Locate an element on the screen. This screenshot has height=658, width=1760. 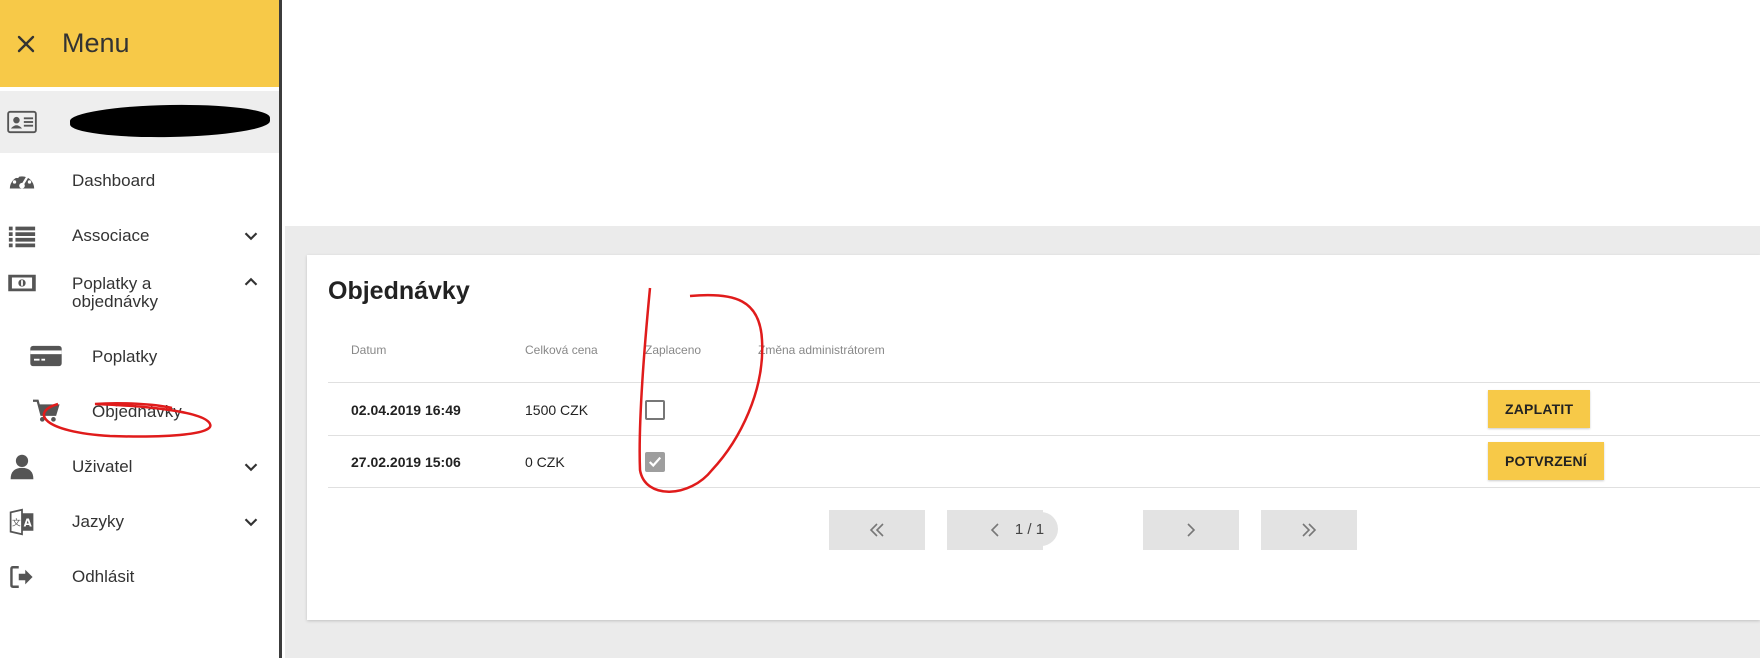
sidebar-user-profile is located at coordinates (139, 122).